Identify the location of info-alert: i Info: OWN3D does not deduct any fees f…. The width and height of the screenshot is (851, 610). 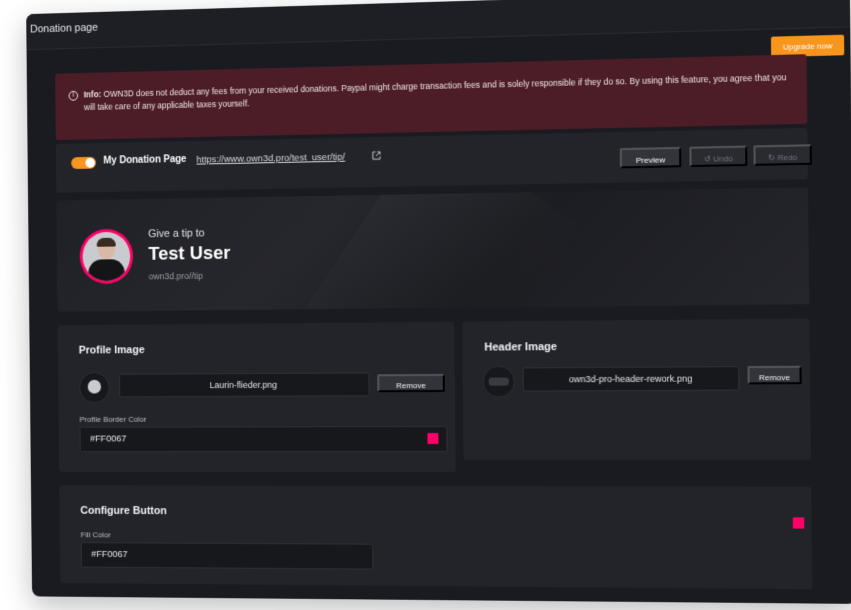
(431, 97).